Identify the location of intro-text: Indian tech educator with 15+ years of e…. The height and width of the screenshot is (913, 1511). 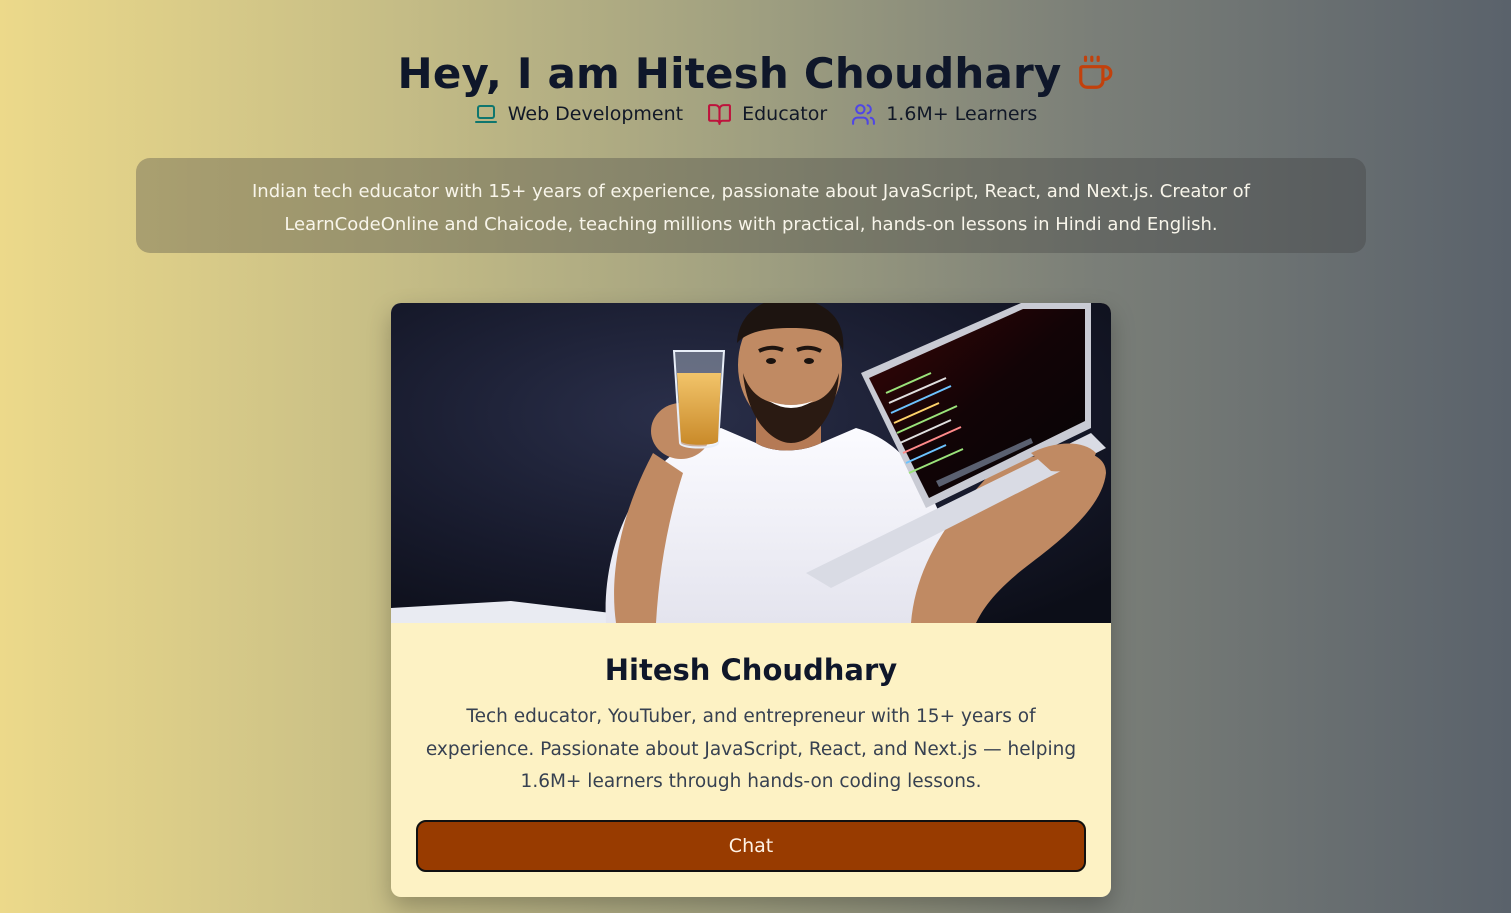
(751, 208).